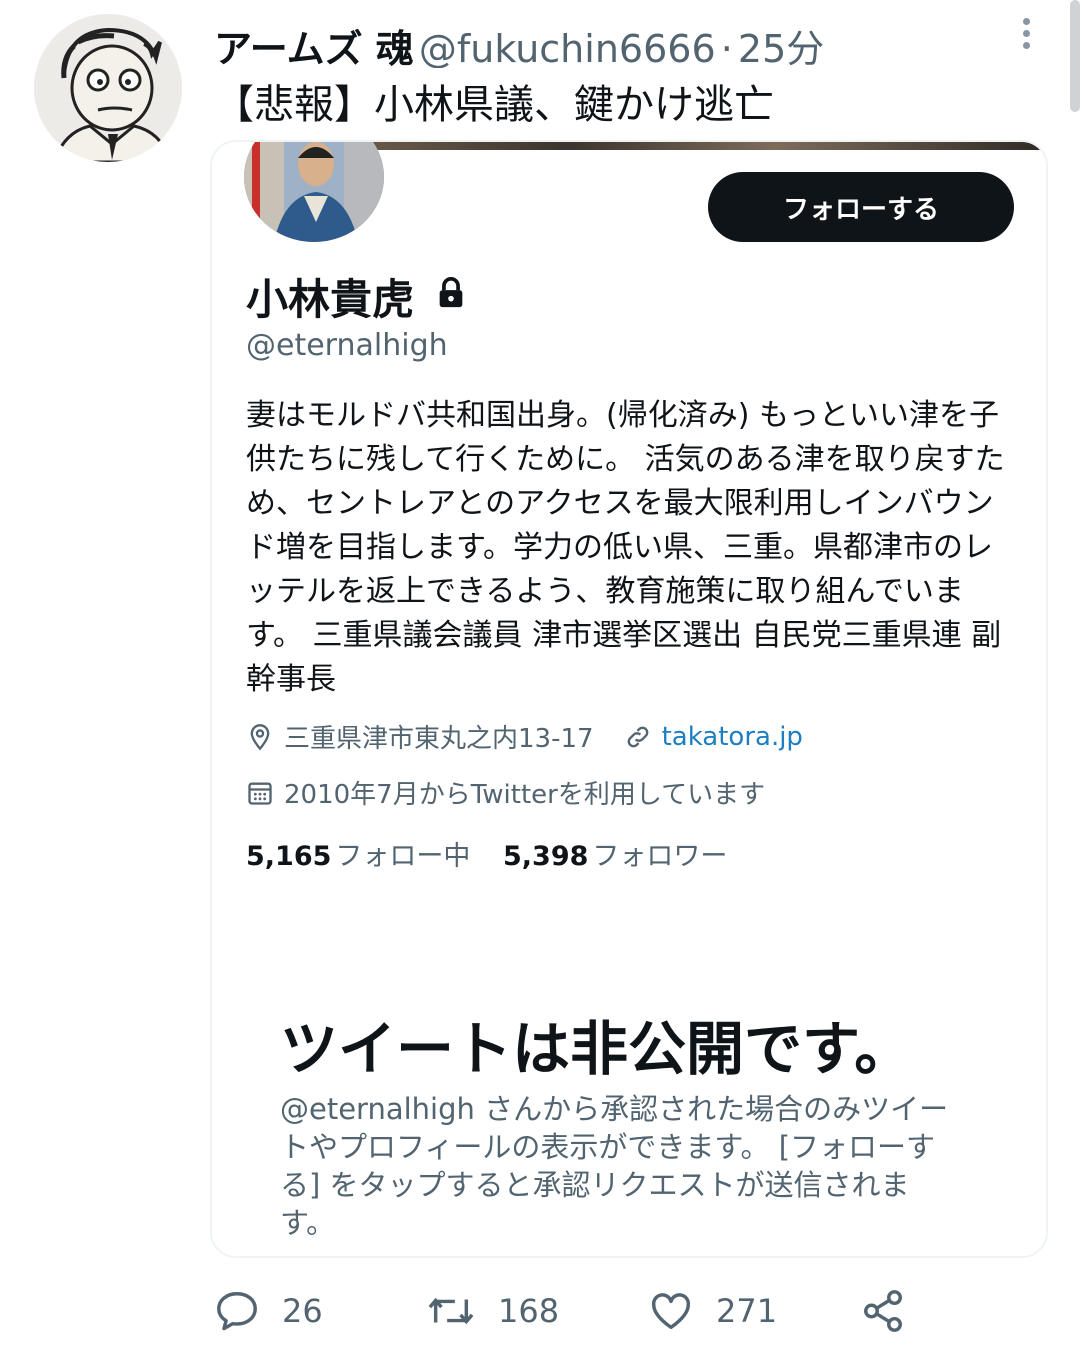 The width and height of the screenshot is (1080, 1358). I want to click on bio-line: 供たちに残して行くために。 活気のある津を取り戻すた, so click(625, 459).